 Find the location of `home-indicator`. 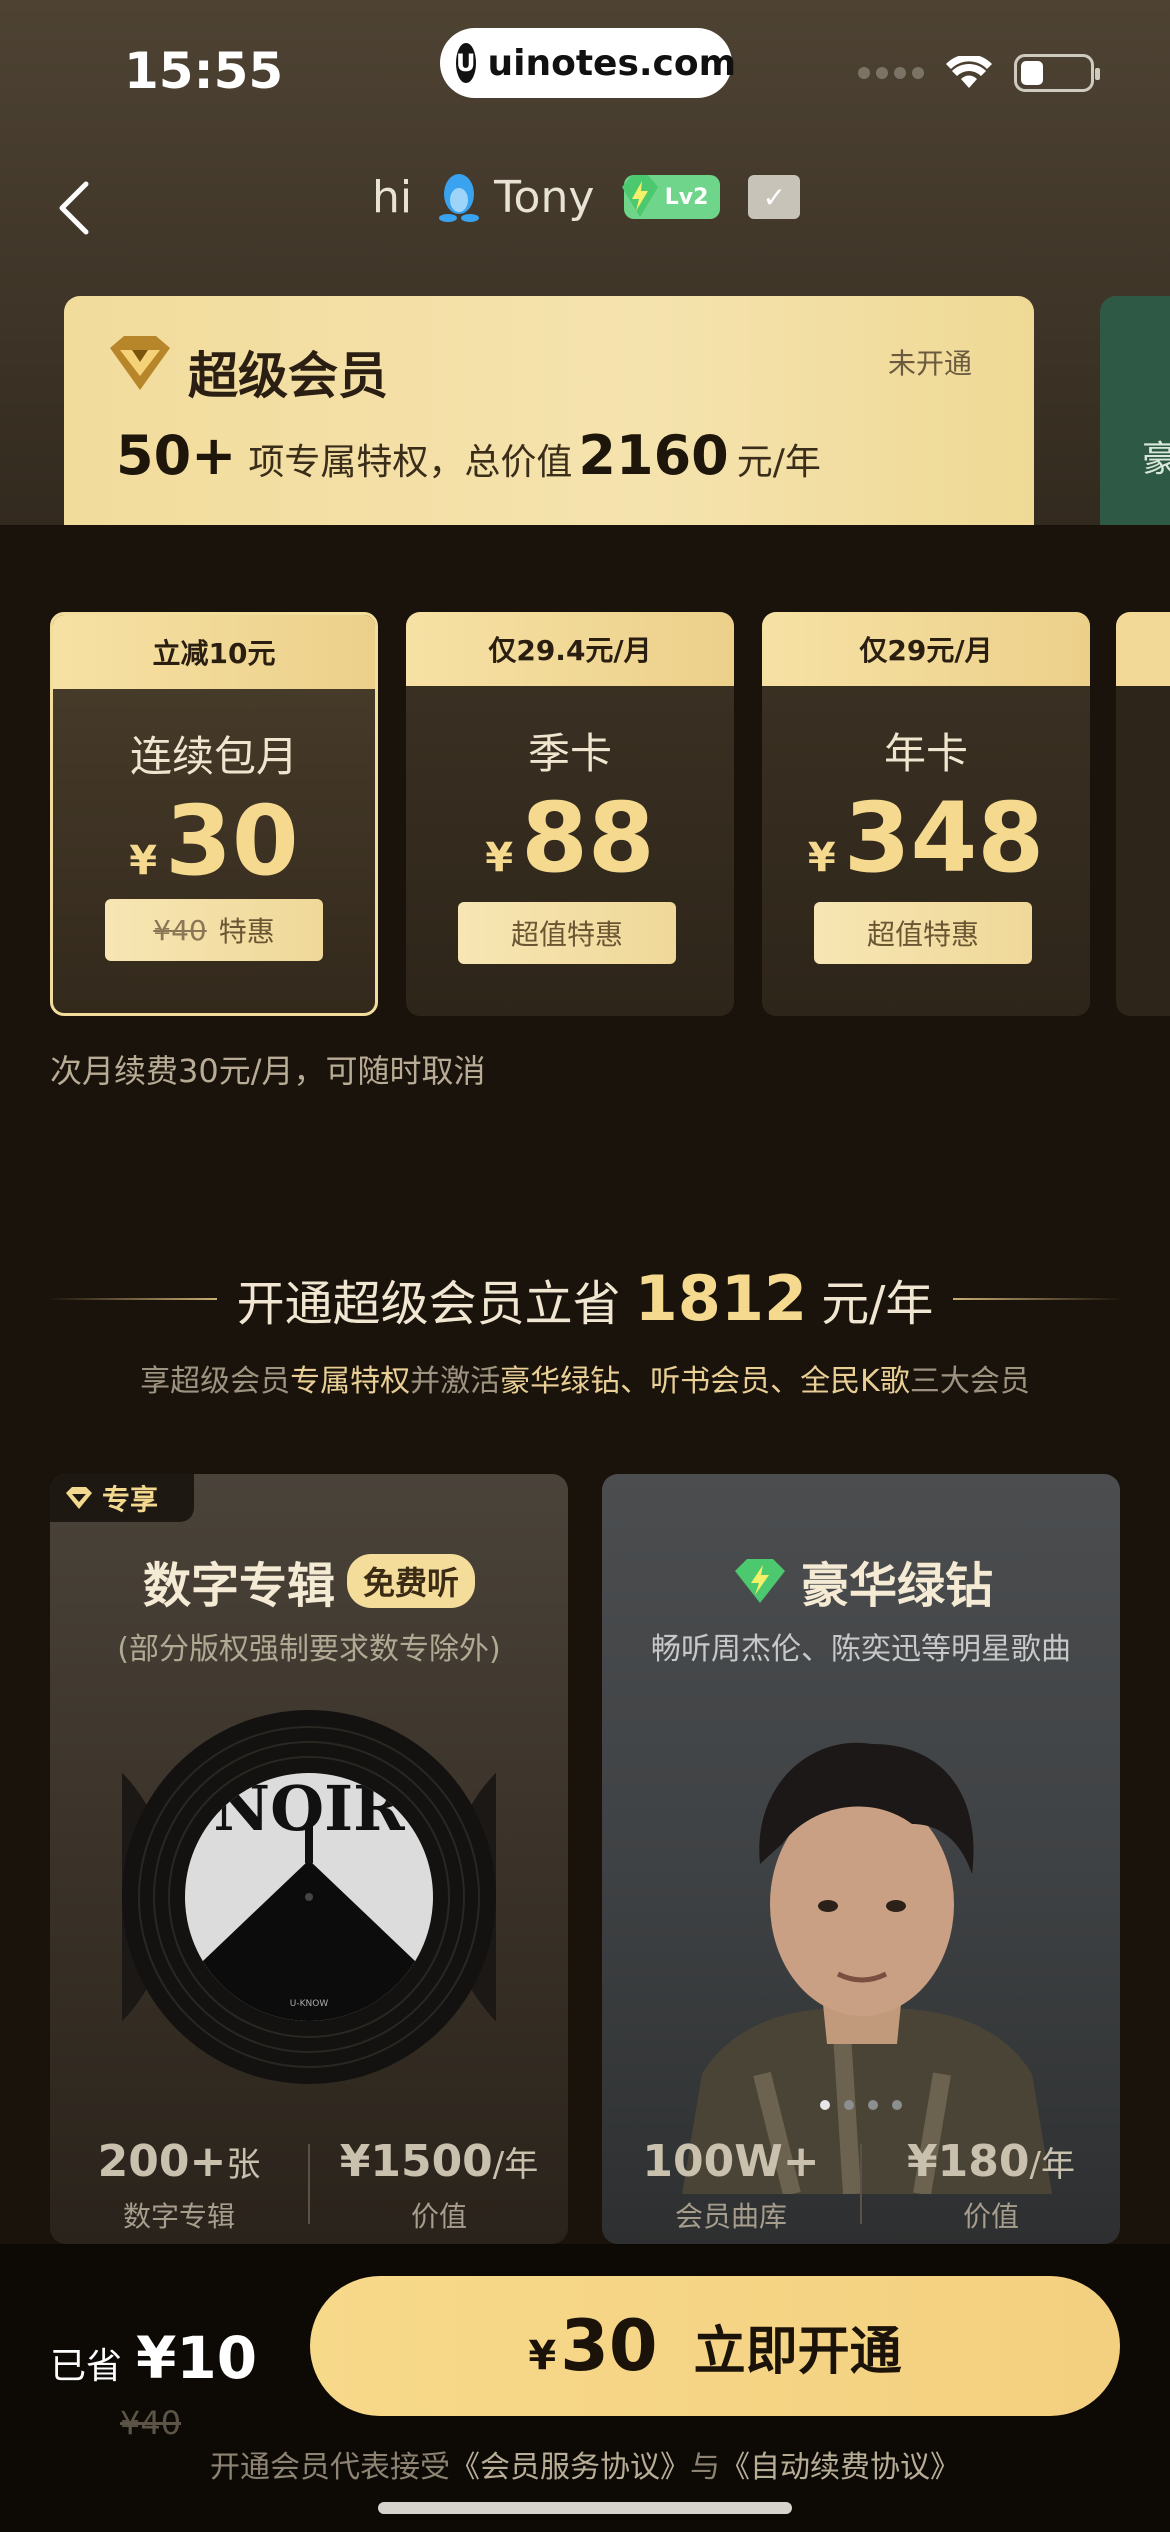

home-indicator is located at coordinates (585, 2508).